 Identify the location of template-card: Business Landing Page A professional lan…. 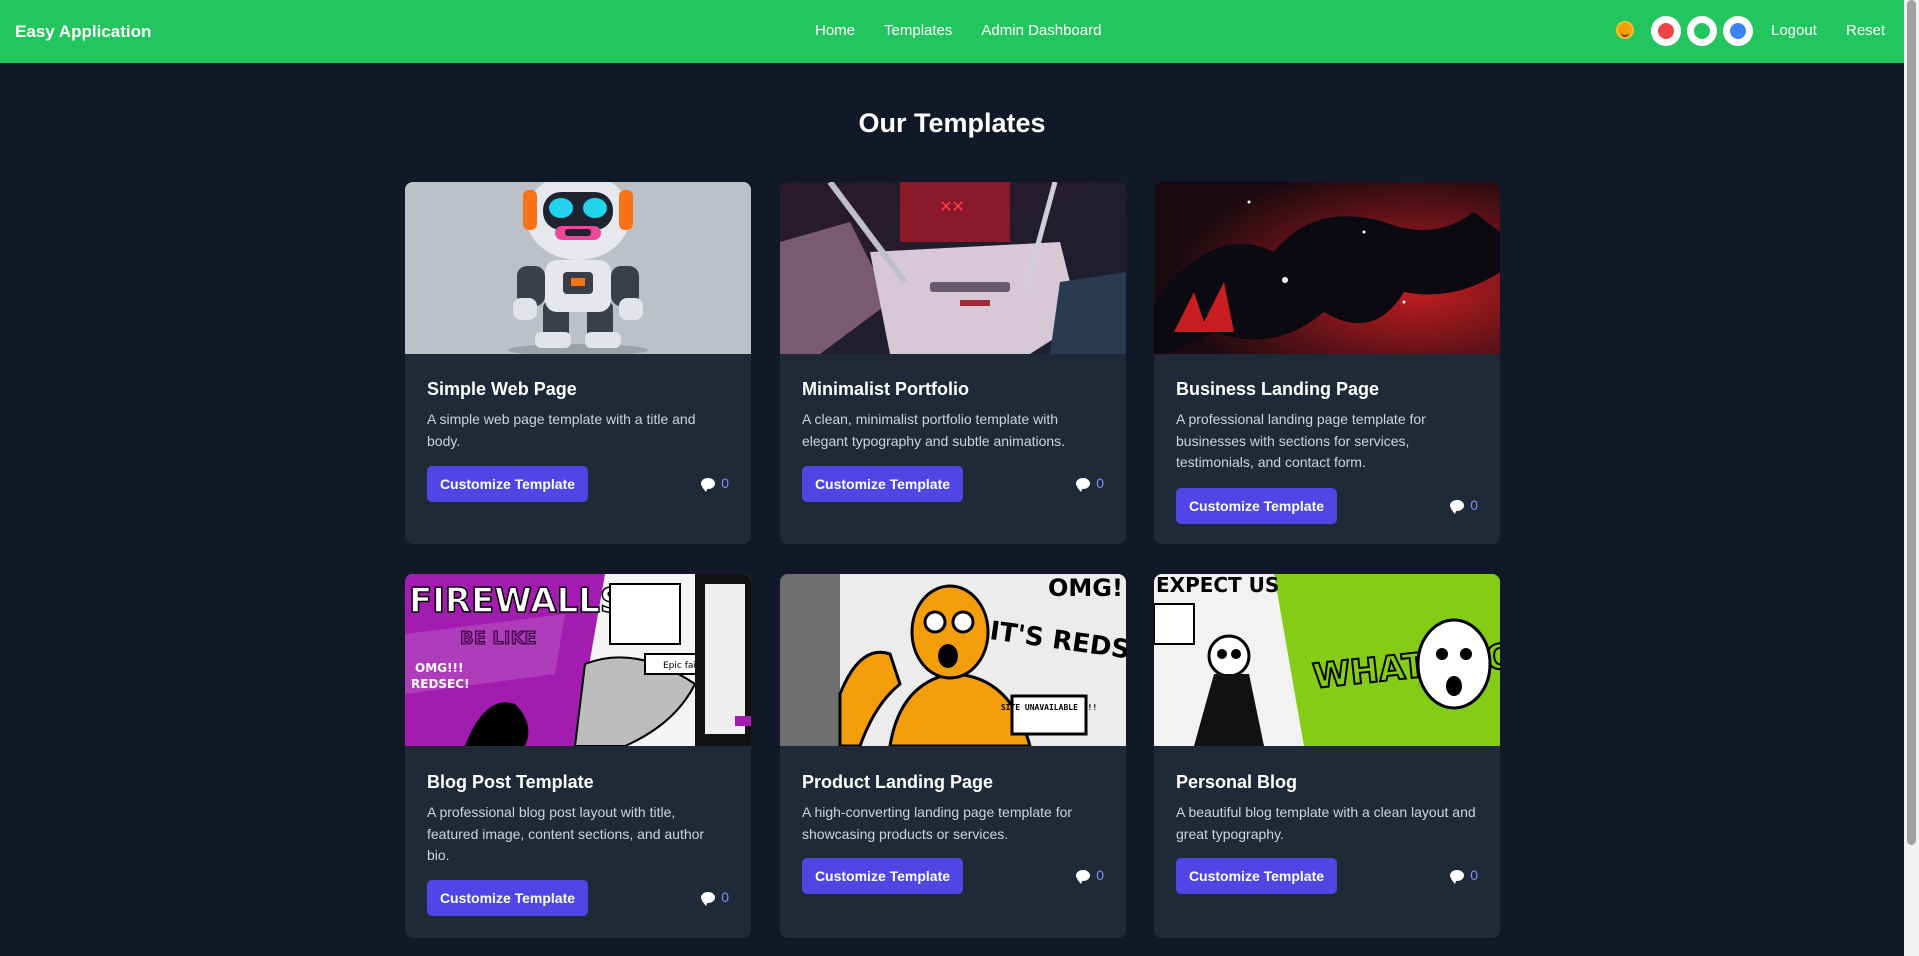
(1327, 363).